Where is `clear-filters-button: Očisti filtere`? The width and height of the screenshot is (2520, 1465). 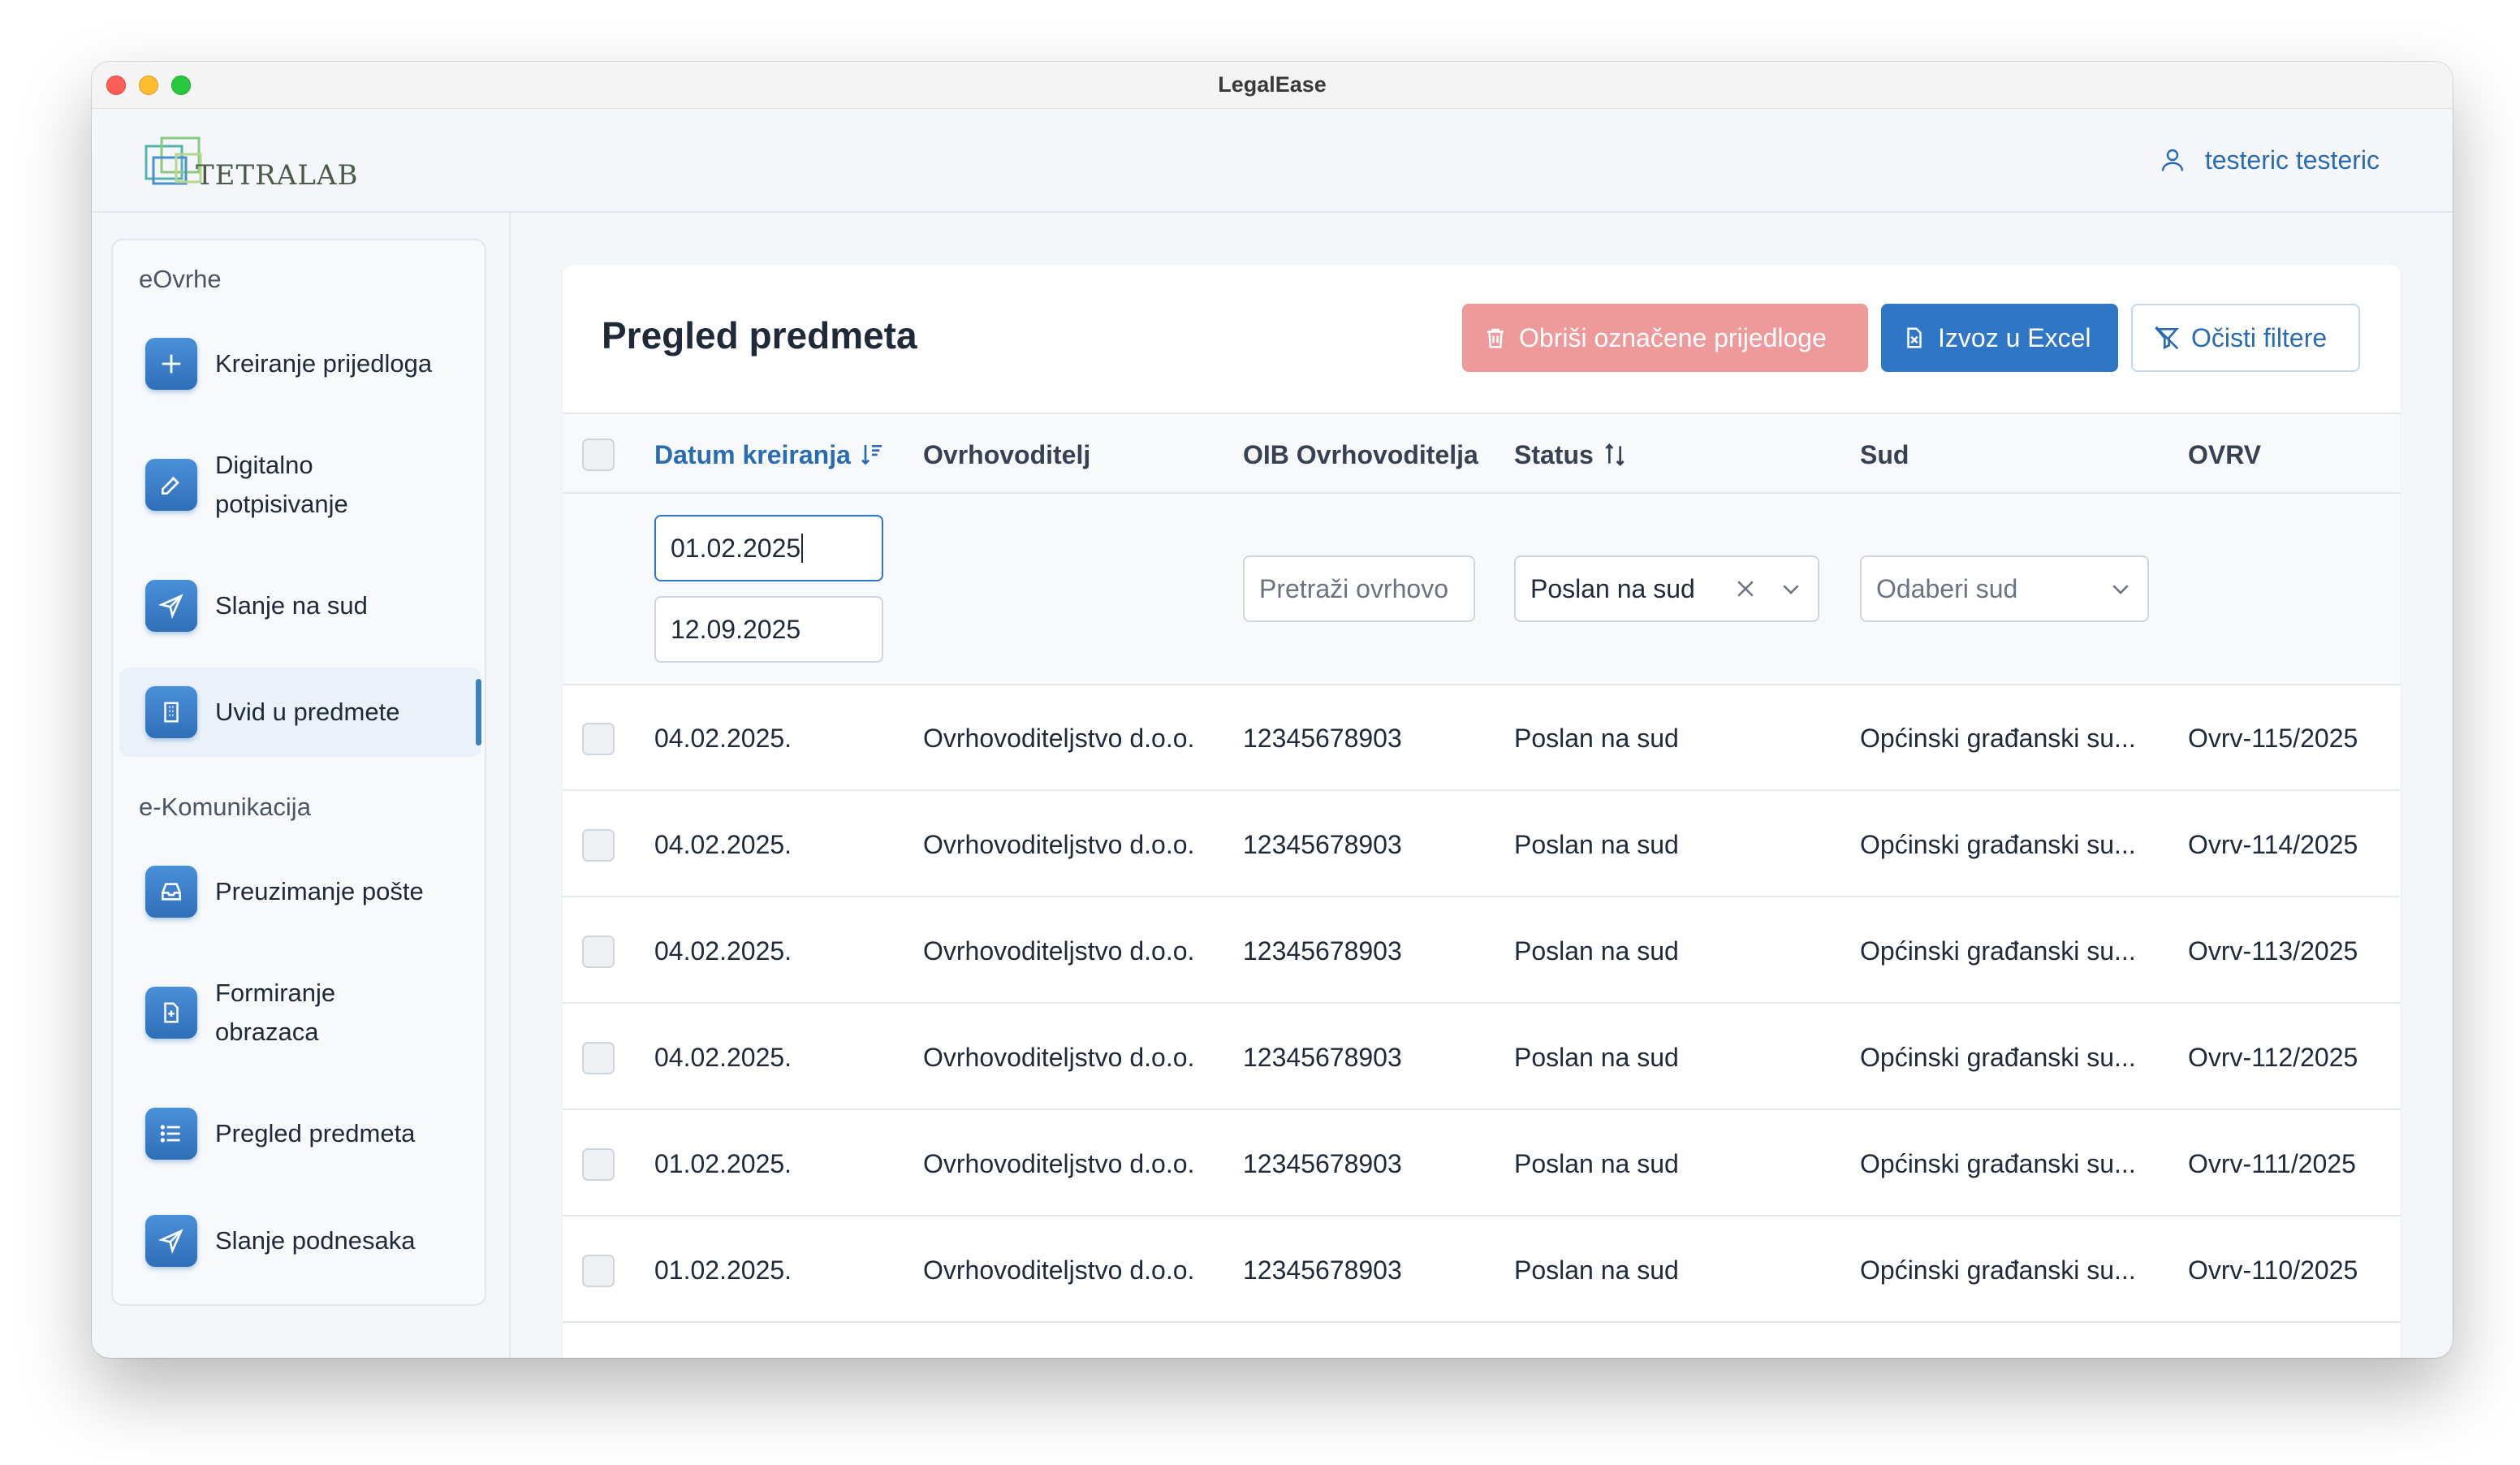
clear-filters-button: Očisti filtere is located at coordinates (2246, 338).